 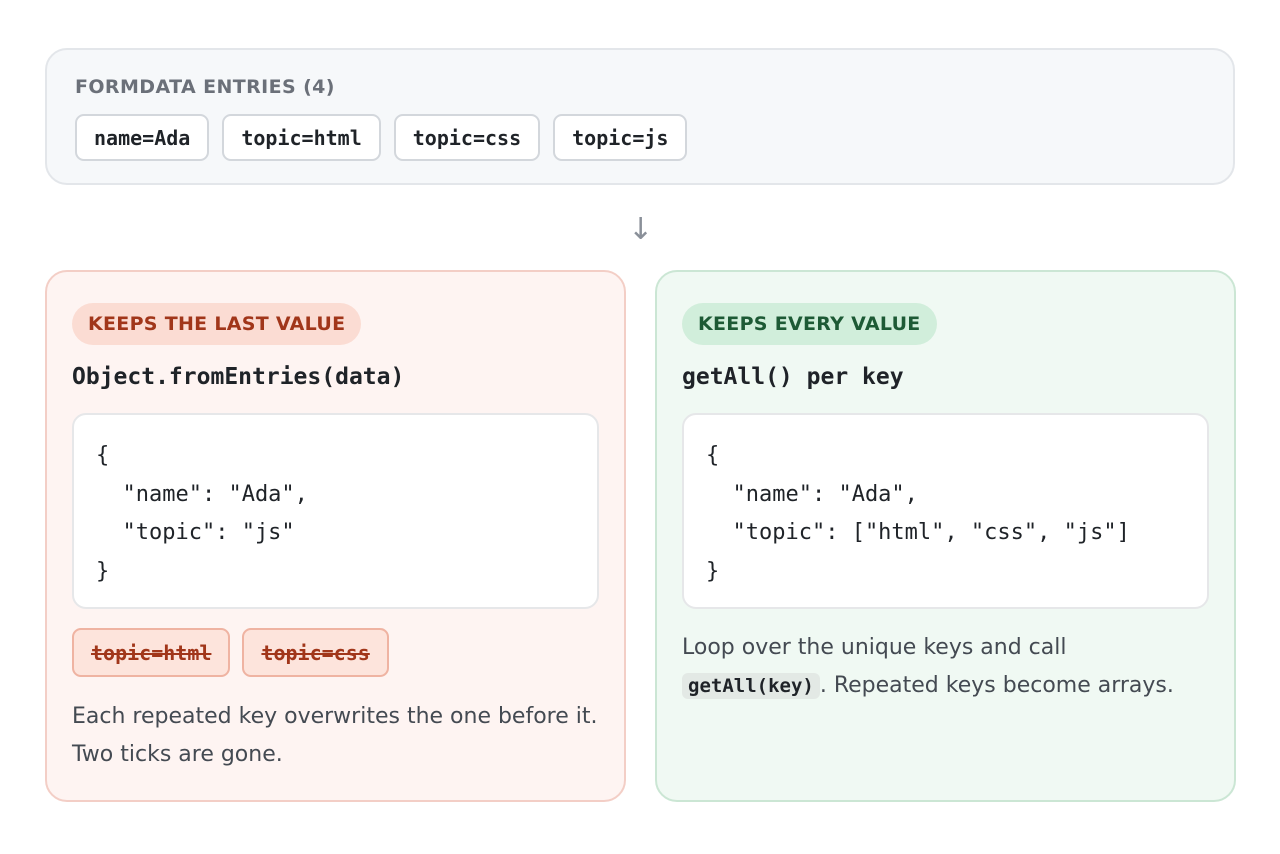 What do you see at coordinates (142, 137) in the screenshot?
I see `entry-chip: name=Ada` at bounding box center [142, 137].